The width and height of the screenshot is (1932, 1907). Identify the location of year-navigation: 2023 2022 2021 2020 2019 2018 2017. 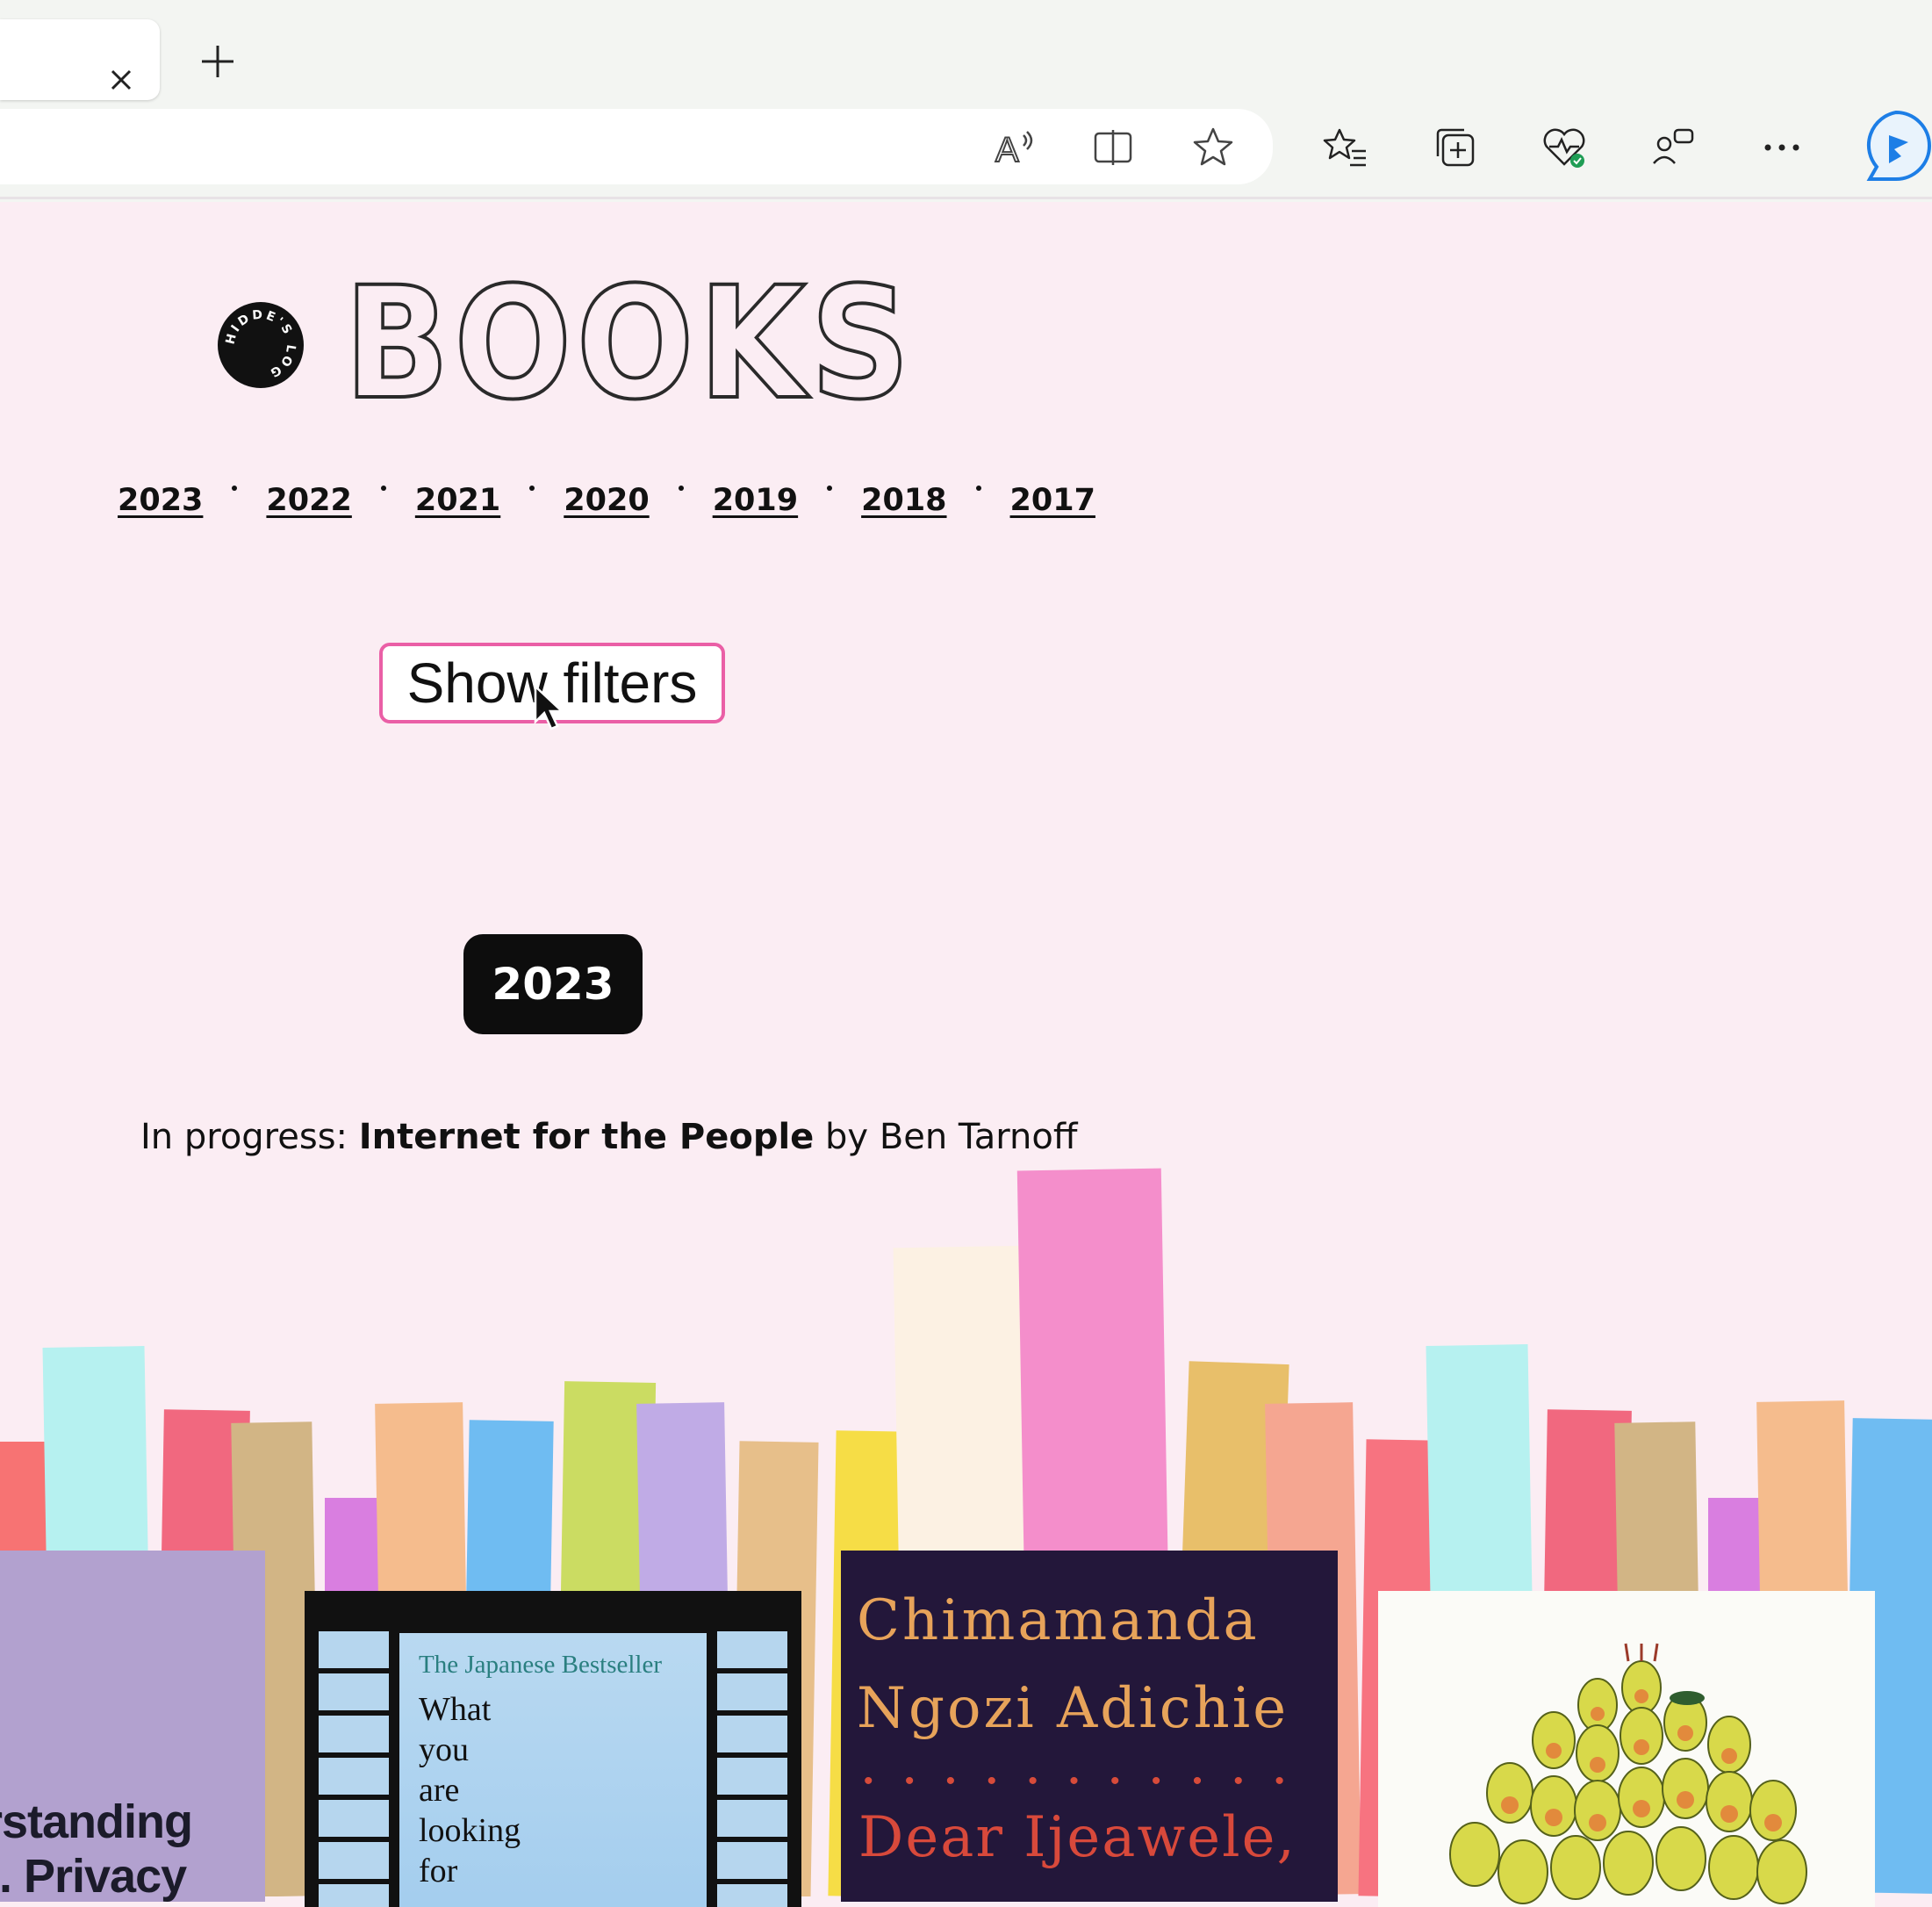
(606, 501).